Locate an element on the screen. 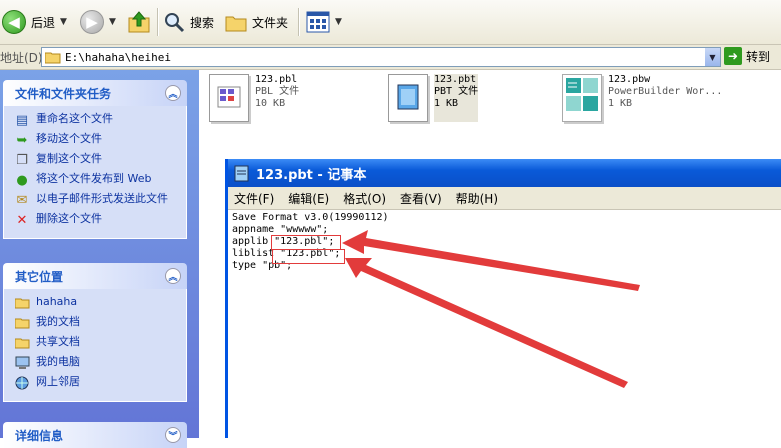  go-button: ➜ 转到 is located at coordinates (747, 56).